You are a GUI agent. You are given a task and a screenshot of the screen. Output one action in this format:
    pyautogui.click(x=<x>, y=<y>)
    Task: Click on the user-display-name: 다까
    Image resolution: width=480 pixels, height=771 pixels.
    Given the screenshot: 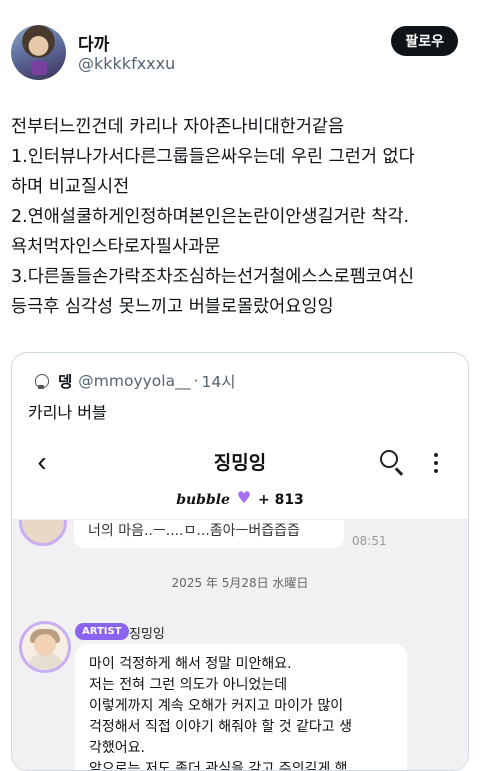 What is the action you would take?
    pyautogui.click(x=93, y=42)
    